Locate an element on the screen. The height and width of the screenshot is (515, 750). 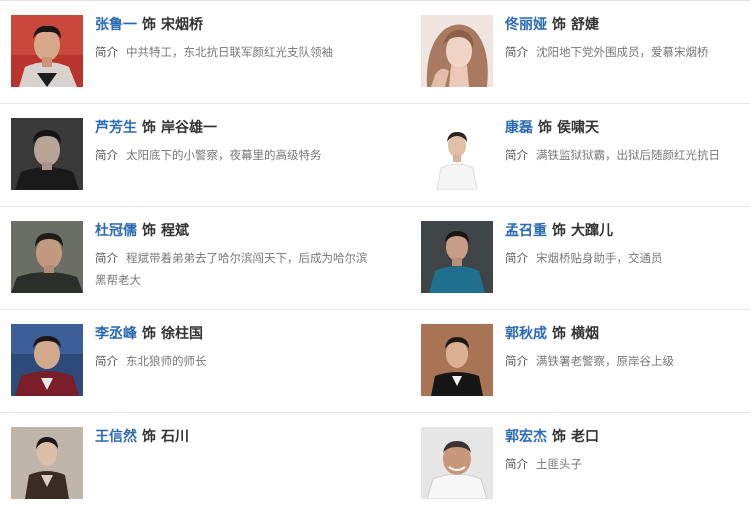
cast-item: 康磊饰侯啸天 简介 满铁监狱狱霸，出狱后随颜红光抗日 is located at coordinates (580, 155).